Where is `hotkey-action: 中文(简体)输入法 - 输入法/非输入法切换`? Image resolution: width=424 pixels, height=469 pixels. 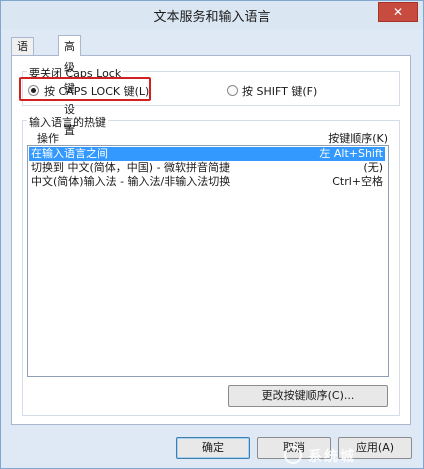
hotkey-action: 中文(简体)输入法 - 输入法/非输入法切换 is located at coordinates (131, 181).